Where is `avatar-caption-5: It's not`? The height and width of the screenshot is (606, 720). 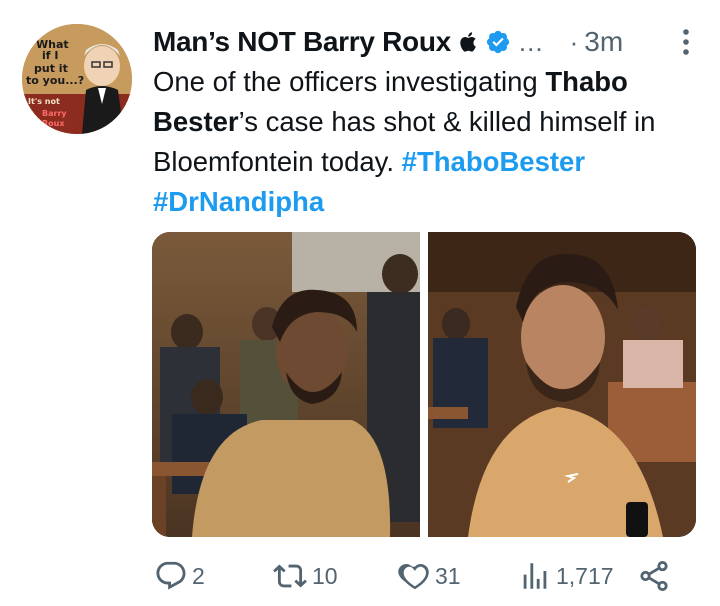 avatar-caption-5: It's not is located at coordinates (44, 101).